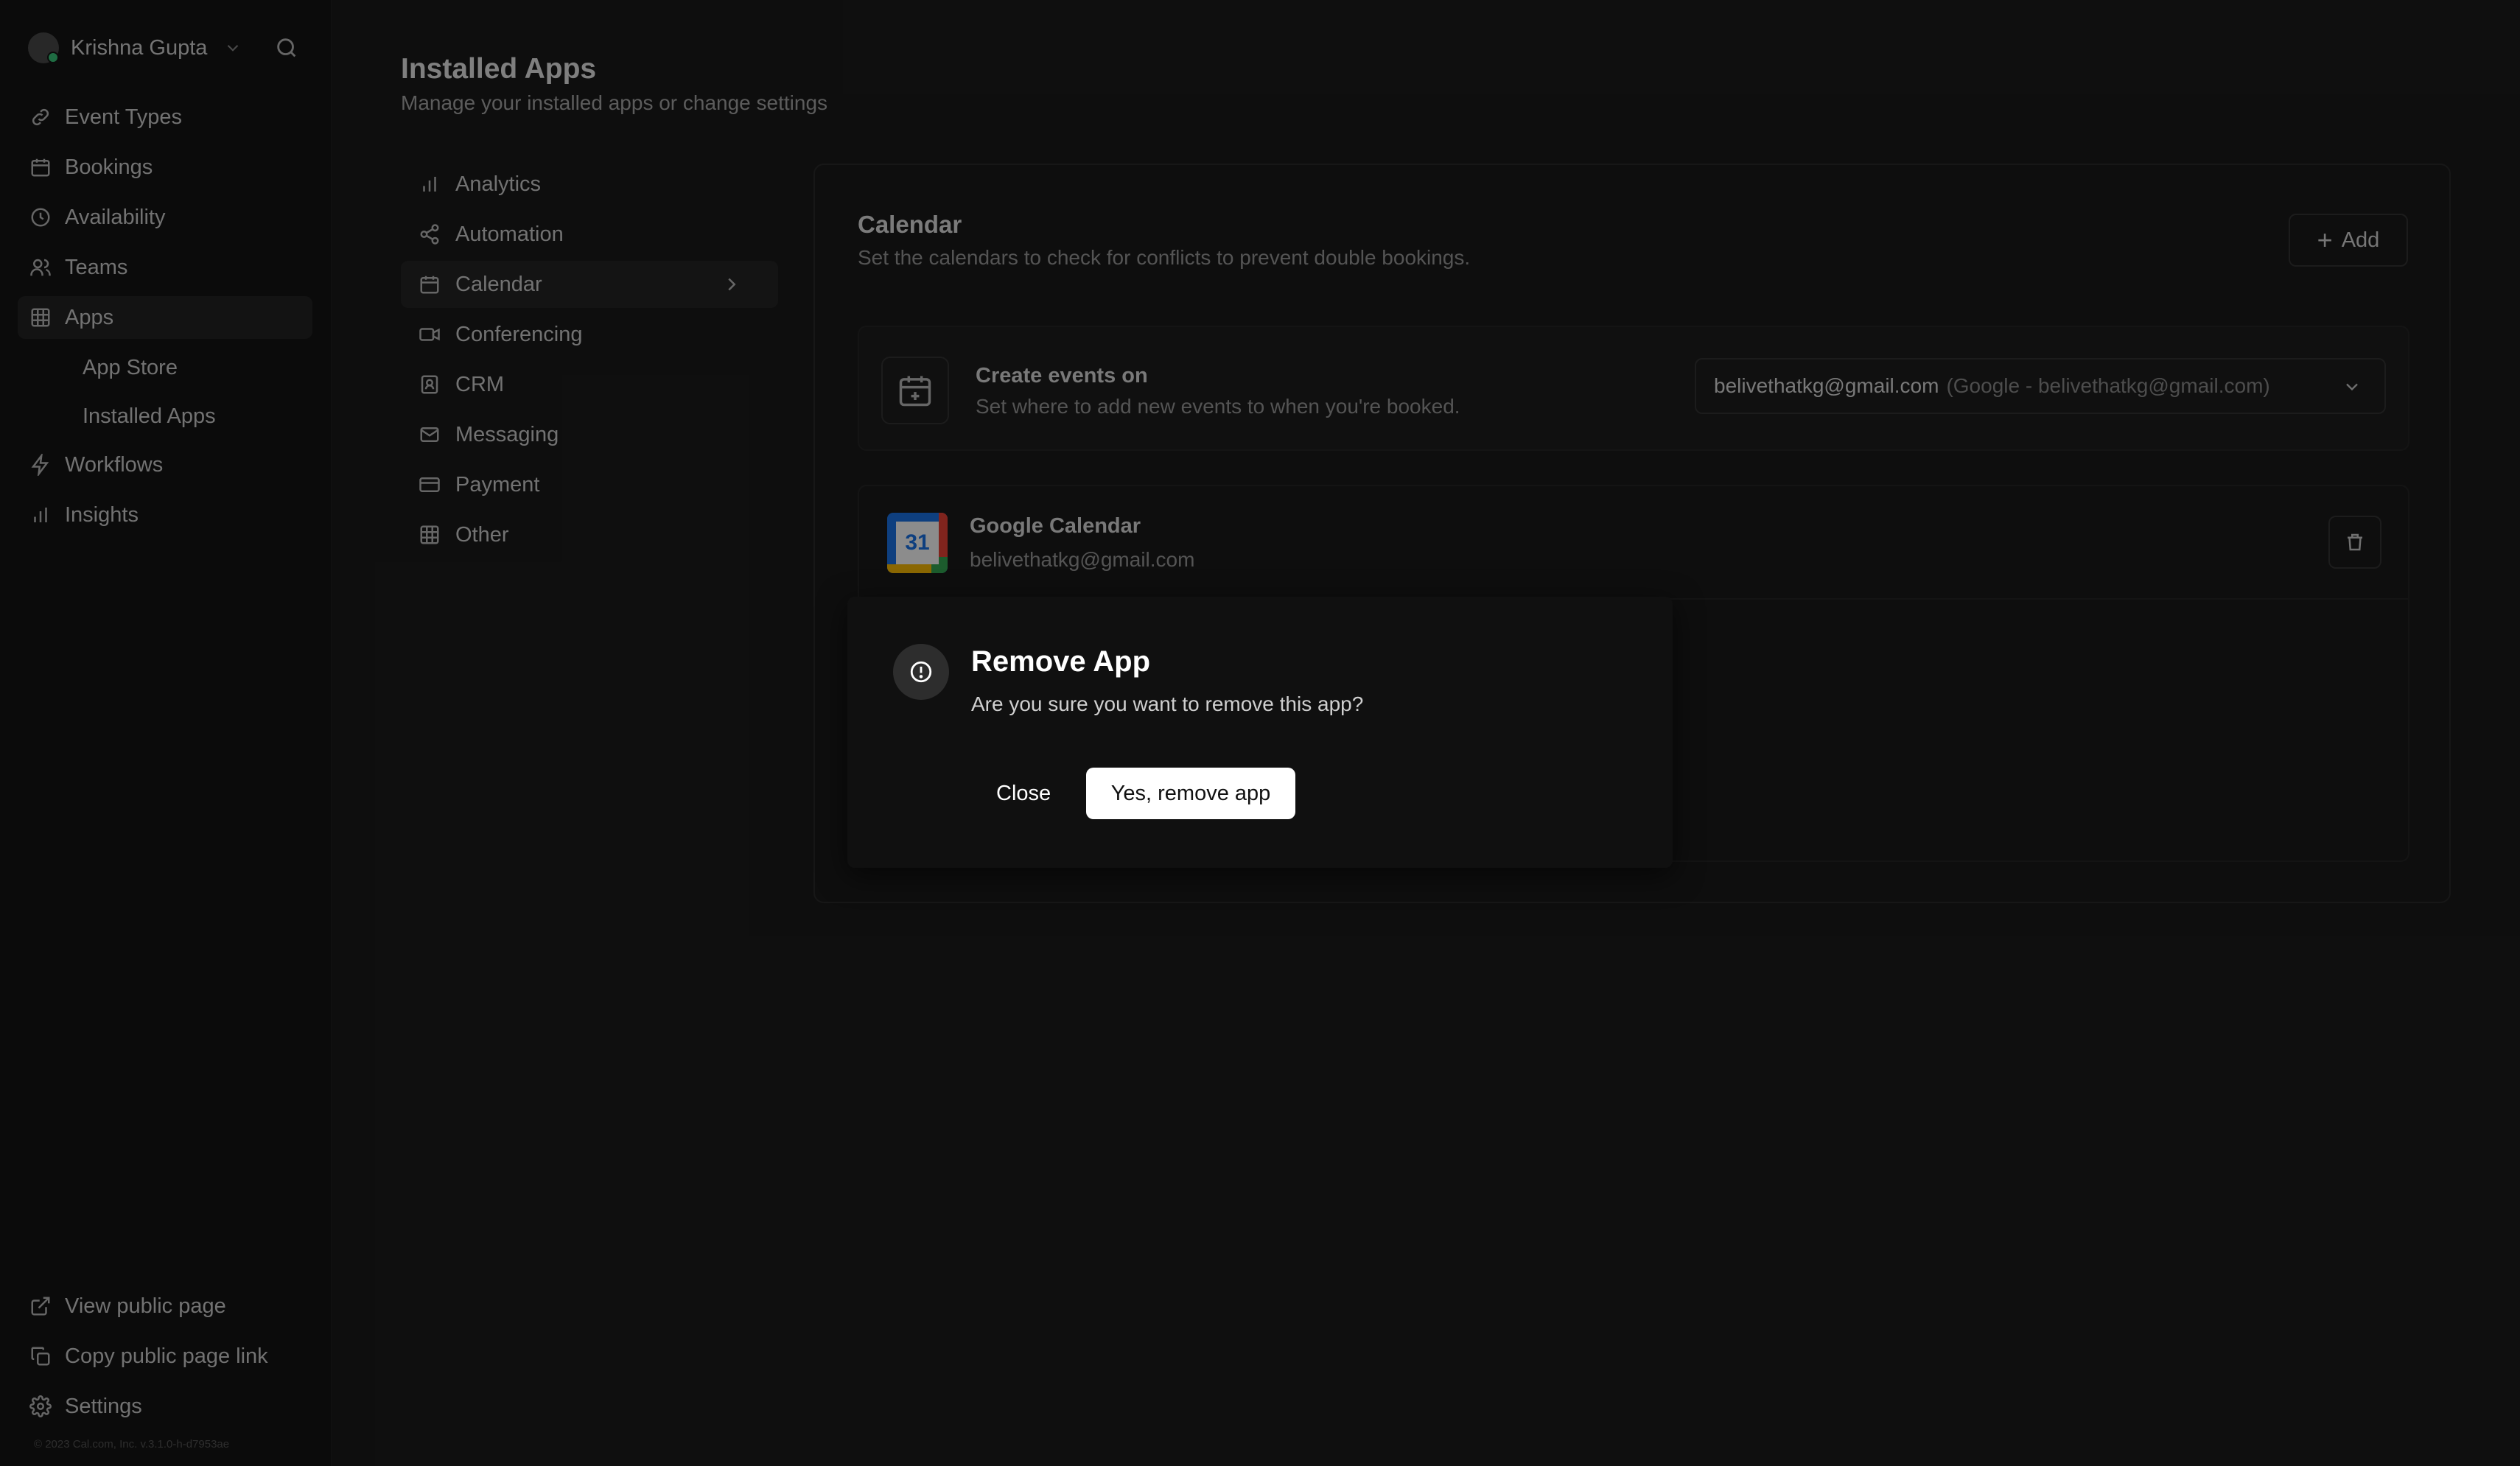  I want to click on dialog-title: Remove App, so click(1061, 661).